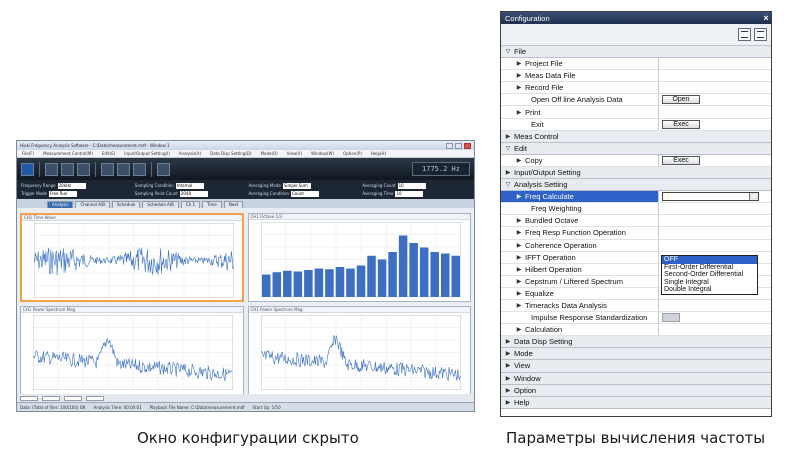  What do you see at coordinates (294, 153) in the screenshot?
I see `menu-item: View(V)` at bounding box center [294, 153].